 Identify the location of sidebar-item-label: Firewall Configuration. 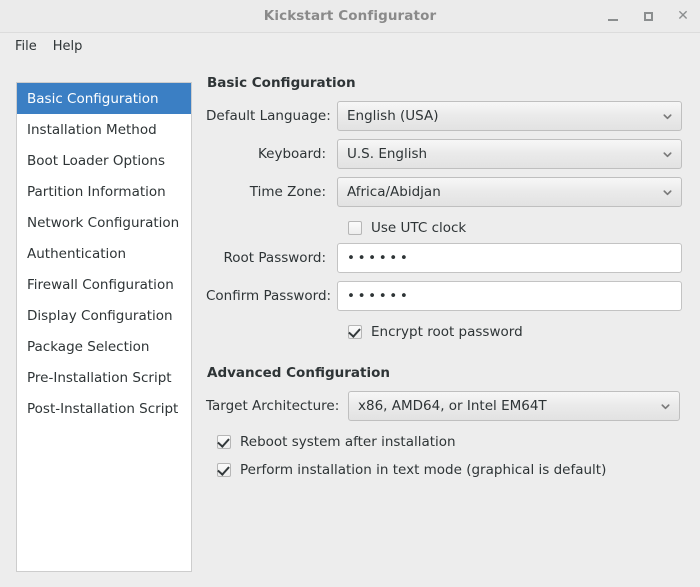
(100, 284).